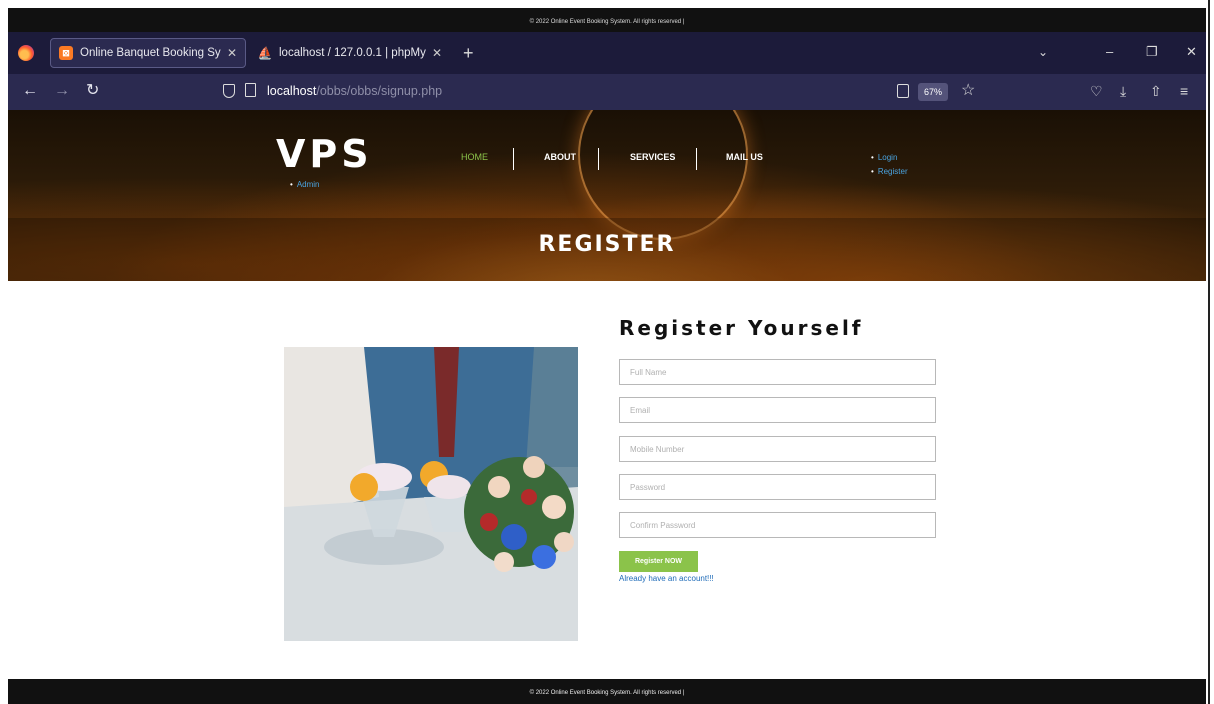 This screenshot has width=1214, height=704. I want to click on url-bar: localhost/obbs/obbs/signup.php 67% ☆, so click(603, 92).